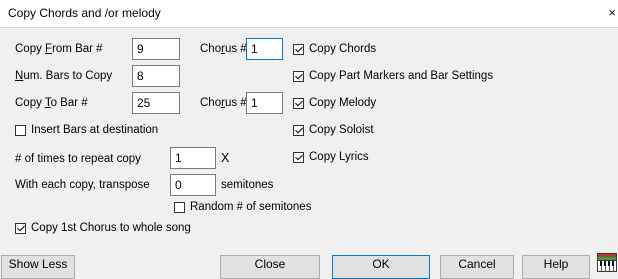 Image resolution: width=618 pixels, height=279 pixels. What do you see at coordinates (38, 267) in the screenshot?
I see `show-less-button: Show Less` at bounding box center [38, 267].